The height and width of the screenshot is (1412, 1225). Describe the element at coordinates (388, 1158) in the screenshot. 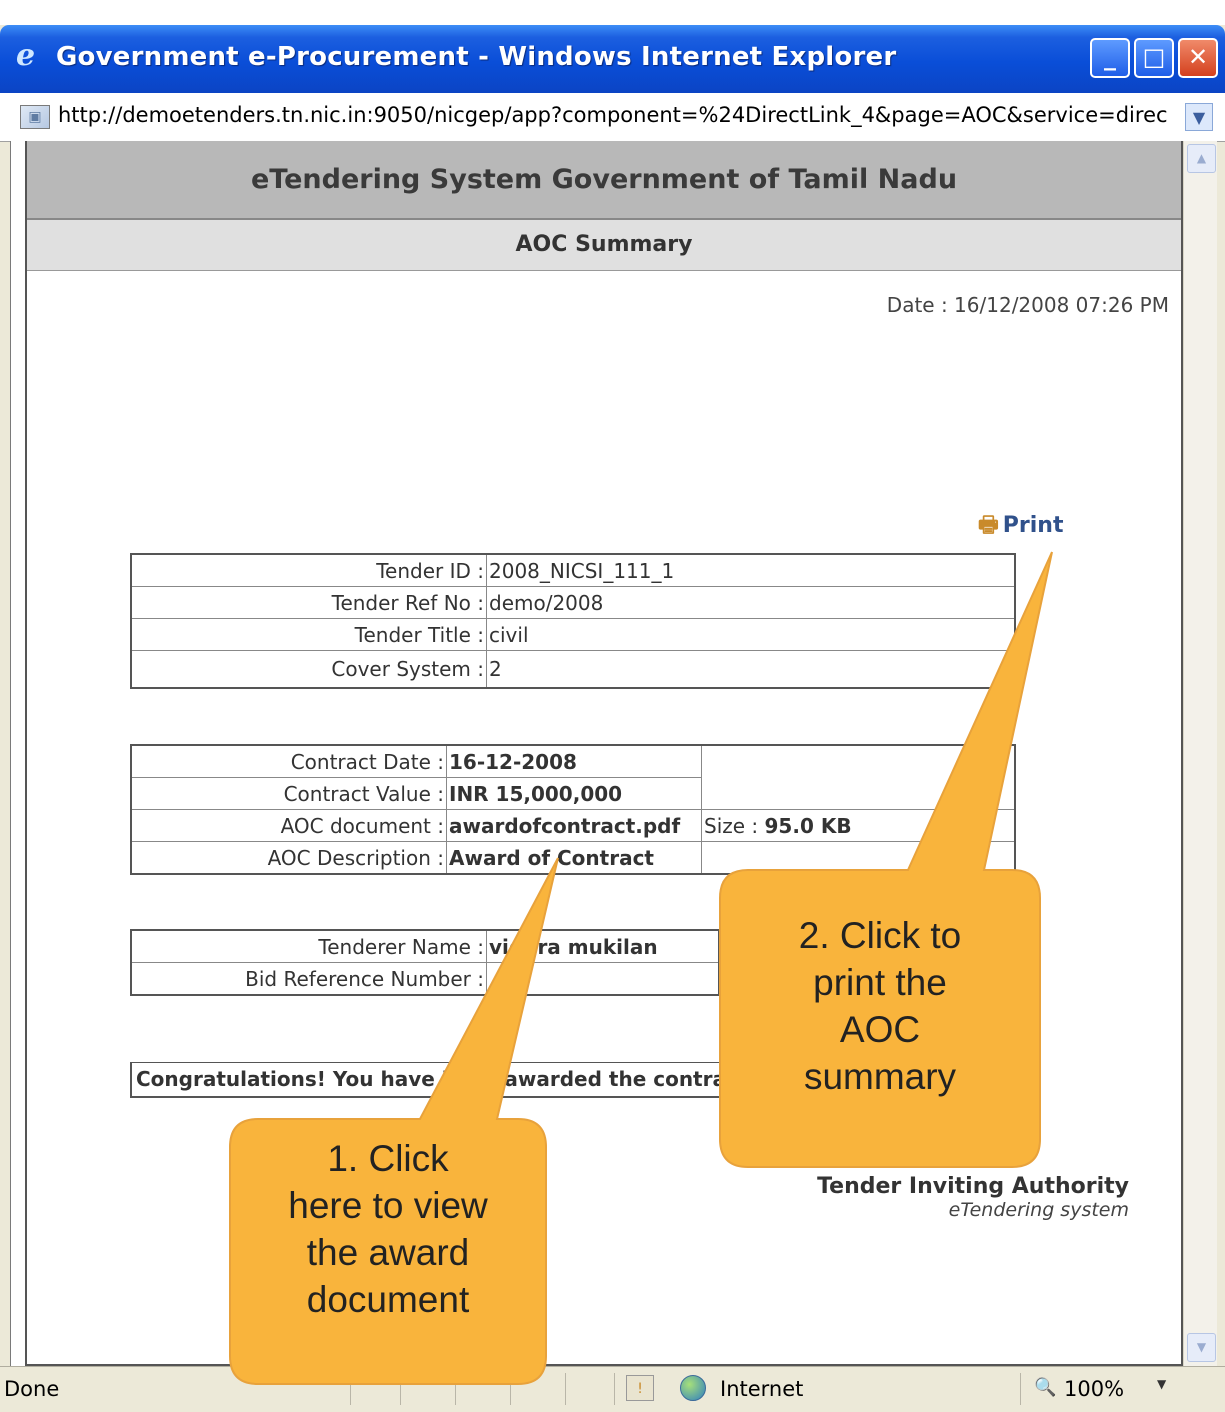

I see `callout-line: 1. Click` at that location.